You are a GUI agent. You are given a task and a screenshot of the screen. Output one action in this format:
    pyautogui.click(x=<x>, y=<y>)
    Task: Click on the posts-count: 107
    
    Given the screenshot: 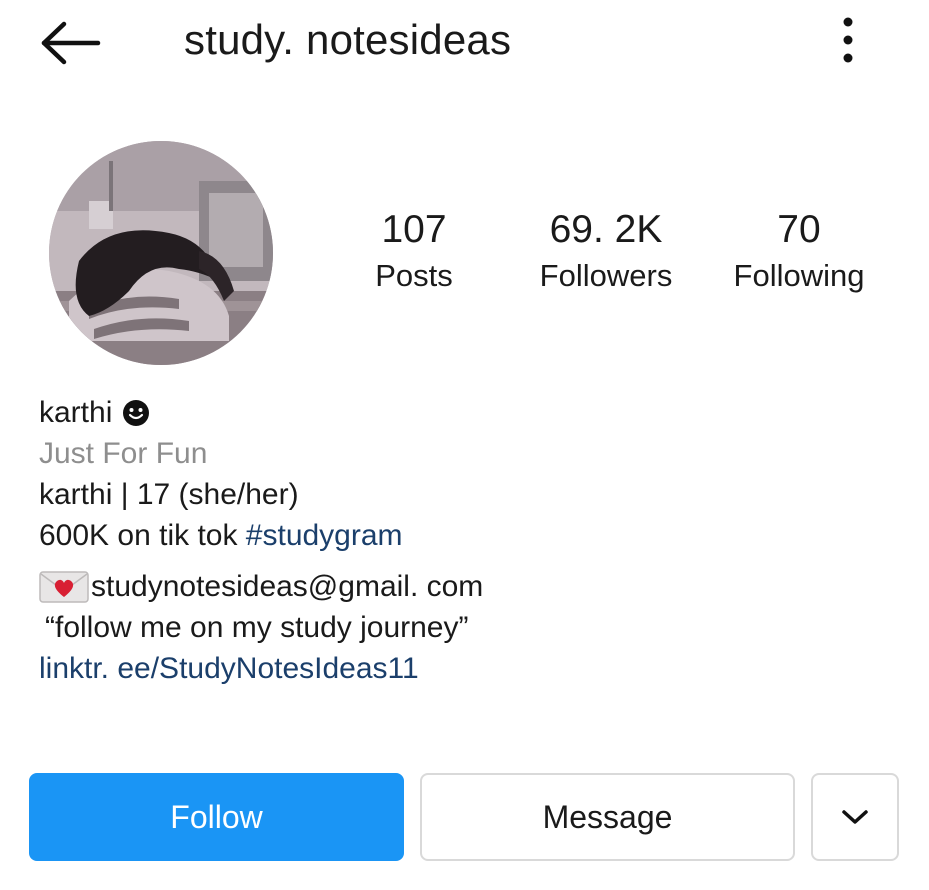 What is the action you would take?
    pyautogui.click(x=414, y=229)
    